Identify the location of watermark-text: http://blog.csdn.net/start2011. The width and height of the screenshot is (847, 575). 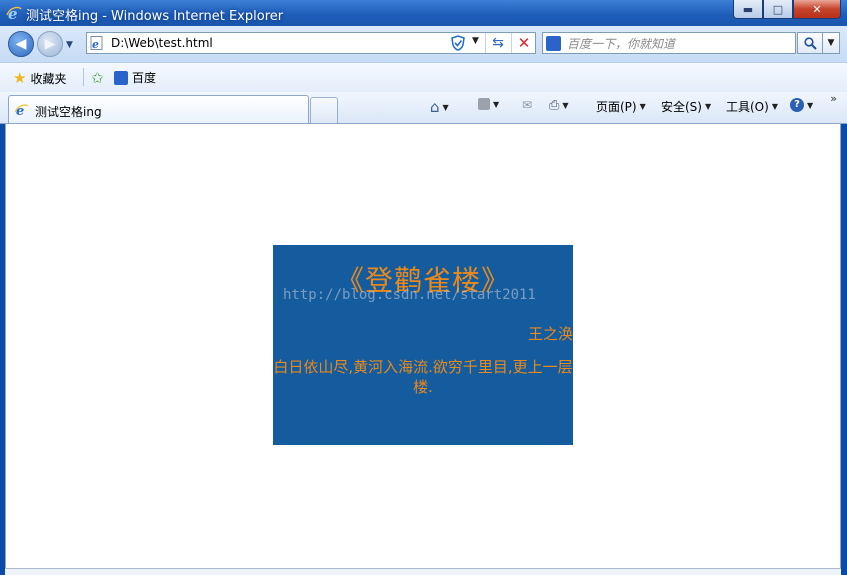
(409, 295).